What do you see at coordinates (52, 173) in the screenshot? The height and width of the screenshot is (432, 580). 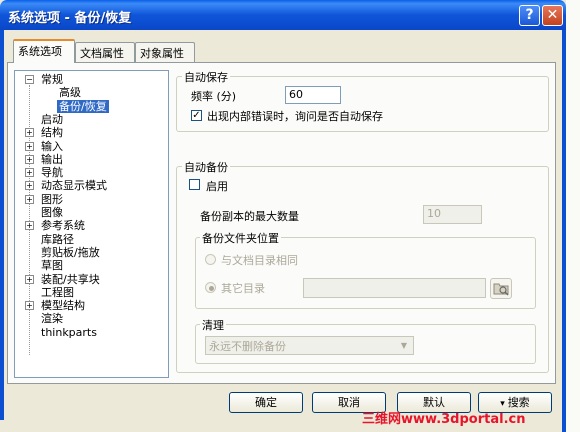 I see `tree-item-label: 导航` at bounding box center [52, 173].